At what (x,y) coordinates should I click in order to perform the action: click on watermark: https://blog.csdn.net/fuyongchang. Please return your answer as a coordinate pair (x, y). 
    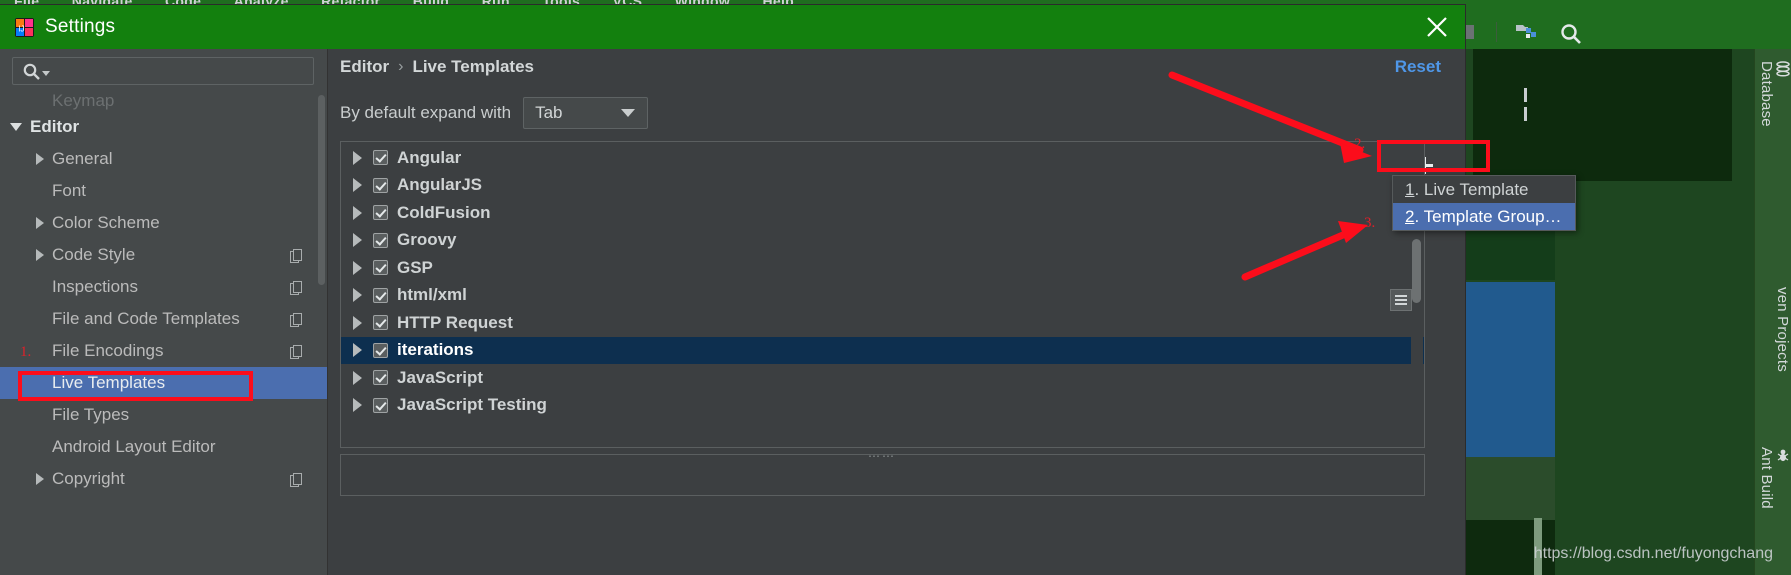
    Looking at the image, I should click on (1653, 553).